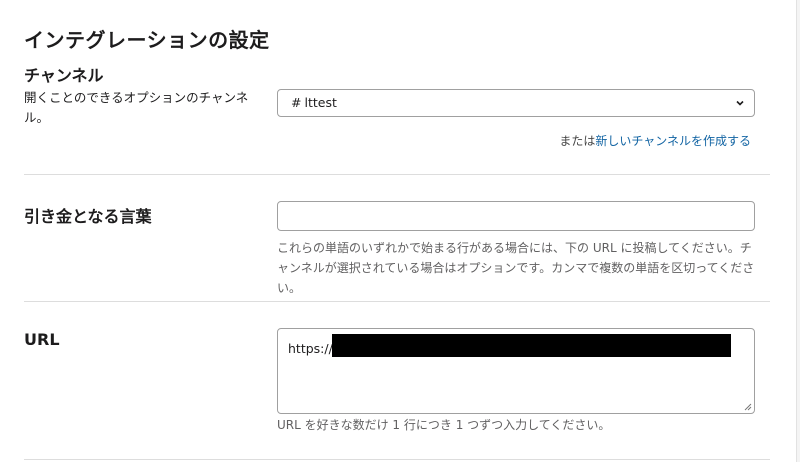 The height and width of the screenshot is (462, 800). Describe the element at coordinates (673, 141) in the screenshot. I see `create-channel-link: 新しいチャンネルを作成する` at that location.